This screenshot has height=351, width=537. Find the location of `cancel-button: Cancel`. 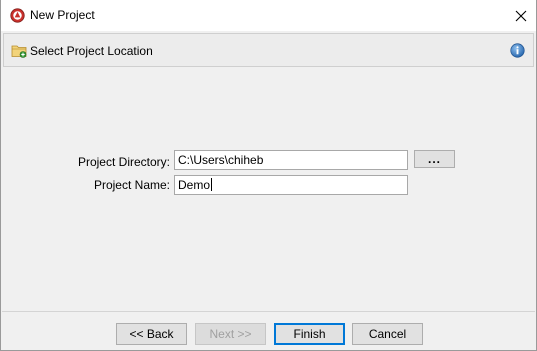

cancel-button: Cancel is located at coordinates (387, 334).